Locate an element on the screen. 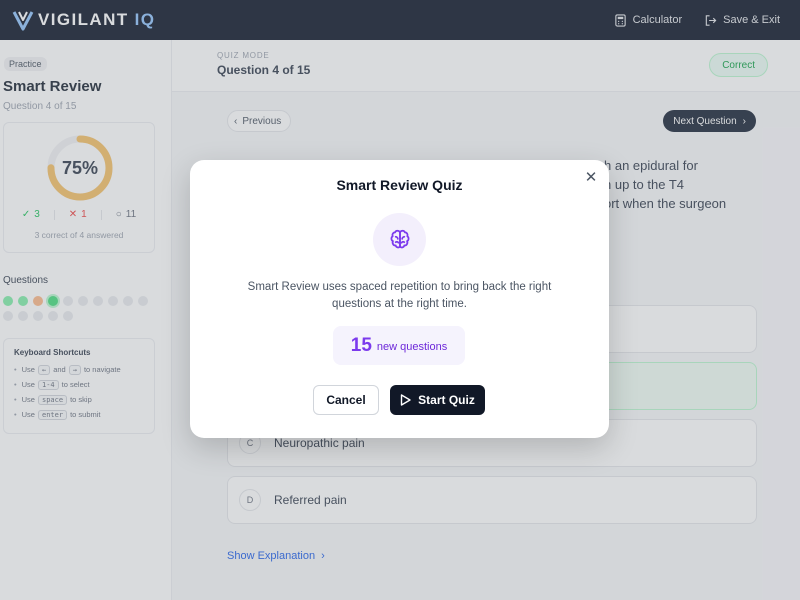 The image size is (800, 600). brain-icon-container is located at coordinates (399, 239).